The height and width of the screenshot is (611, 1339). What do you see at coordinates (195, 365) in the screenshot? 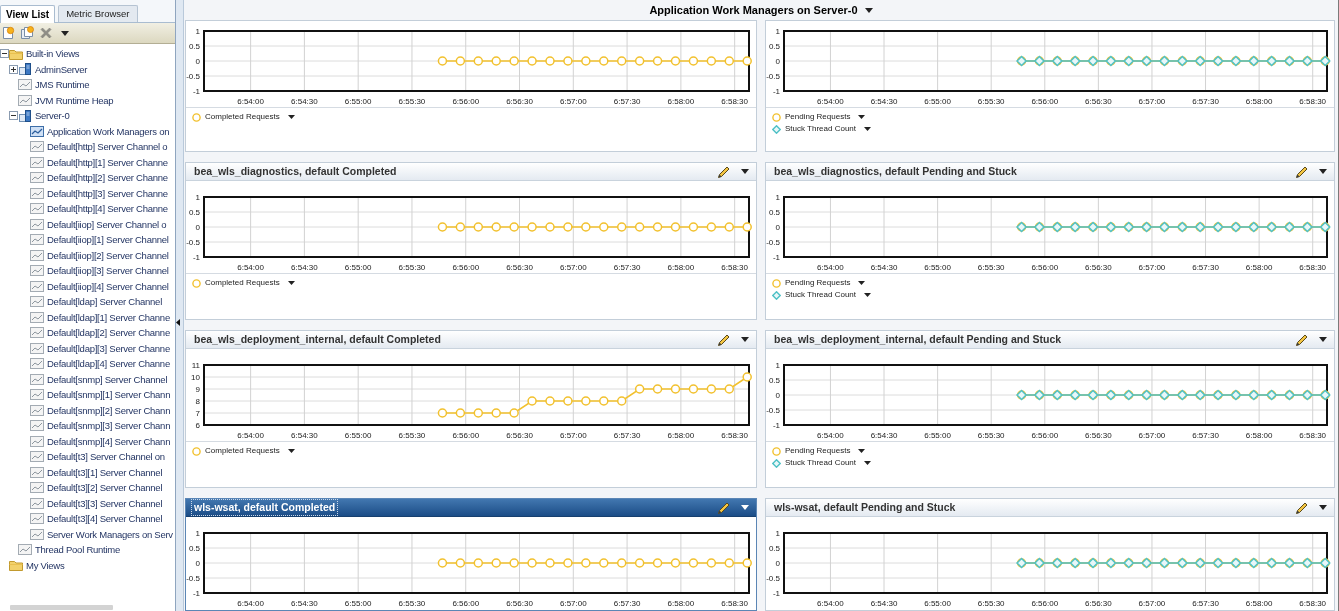
I see `y-tick-label: 11` at bounding box center [195, 365].